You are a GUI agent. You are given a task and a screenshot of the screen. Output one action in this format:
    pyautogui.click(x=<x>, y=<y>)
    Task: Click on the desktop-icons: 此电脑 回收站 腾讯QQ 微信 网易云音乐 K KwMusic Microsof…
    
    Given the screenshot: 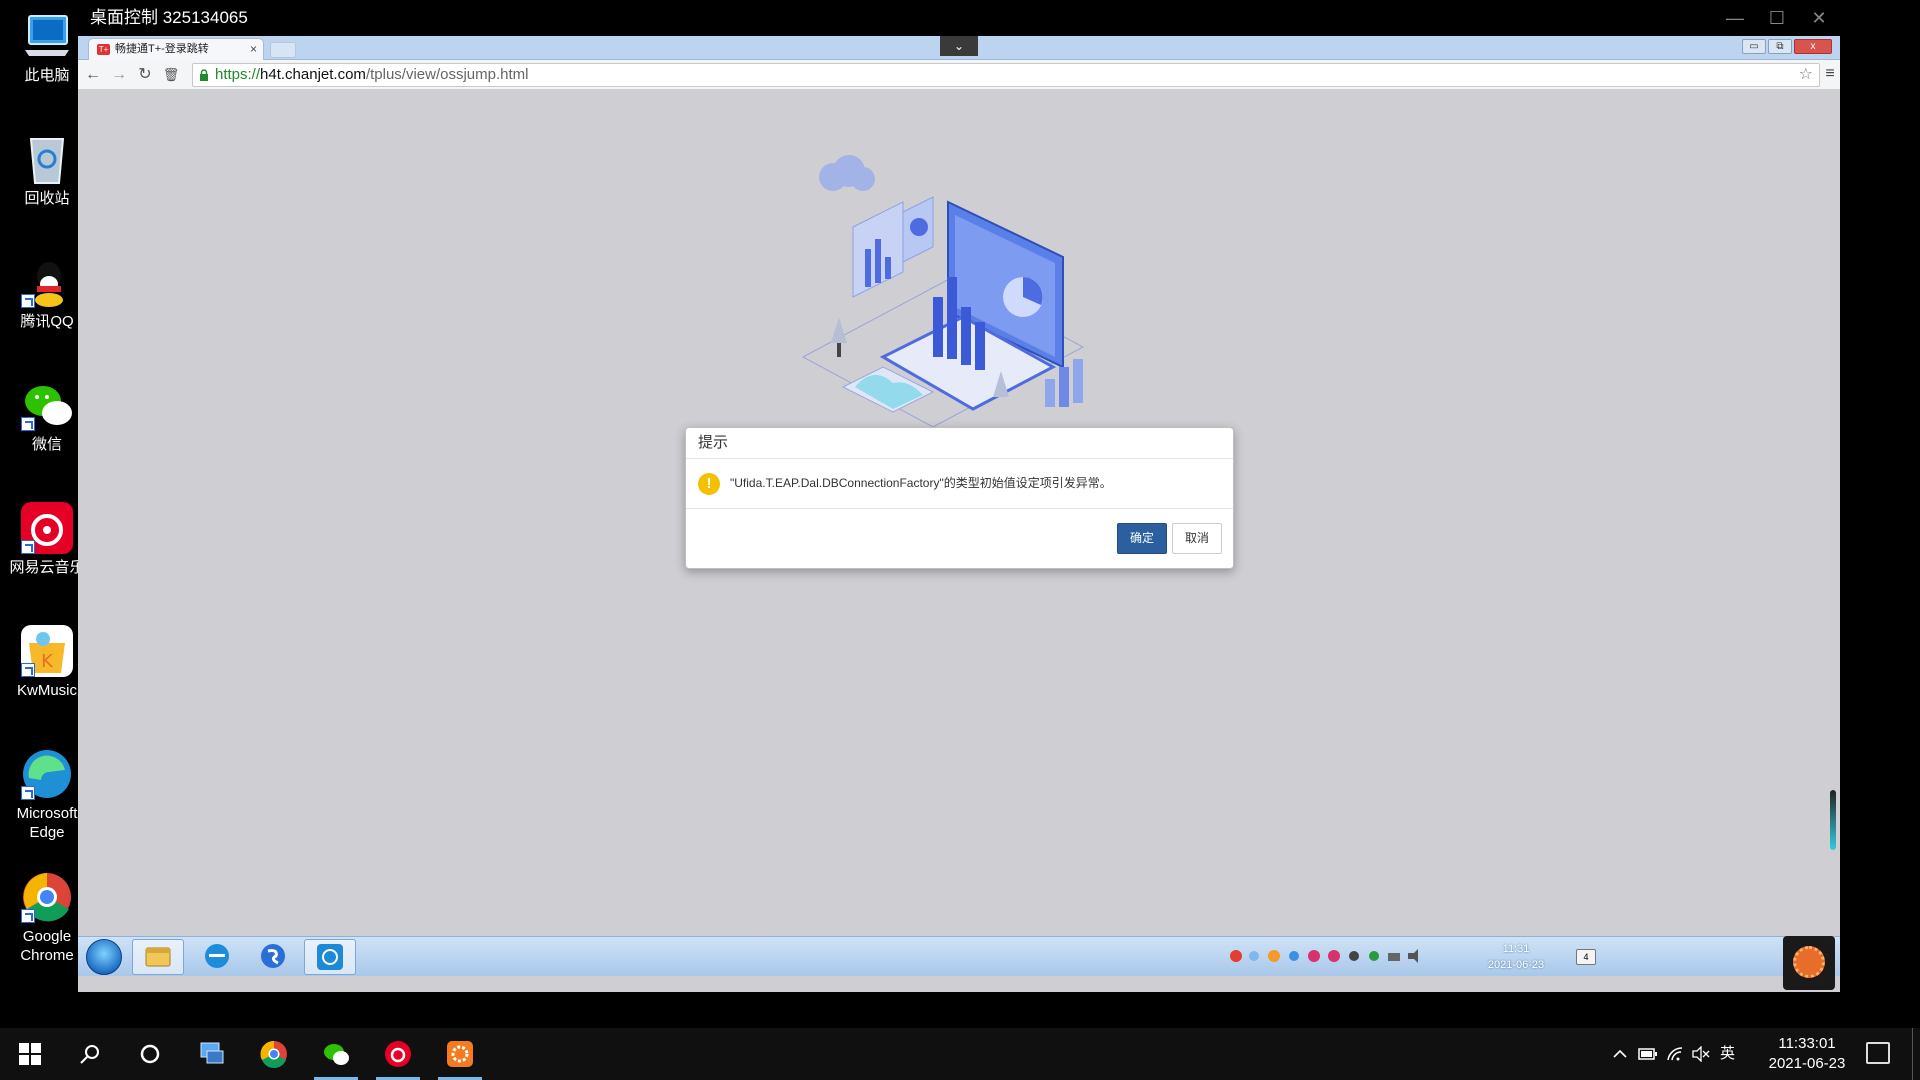 What is the action you would take?
    pyautogui.click(x=42, y=514)
    